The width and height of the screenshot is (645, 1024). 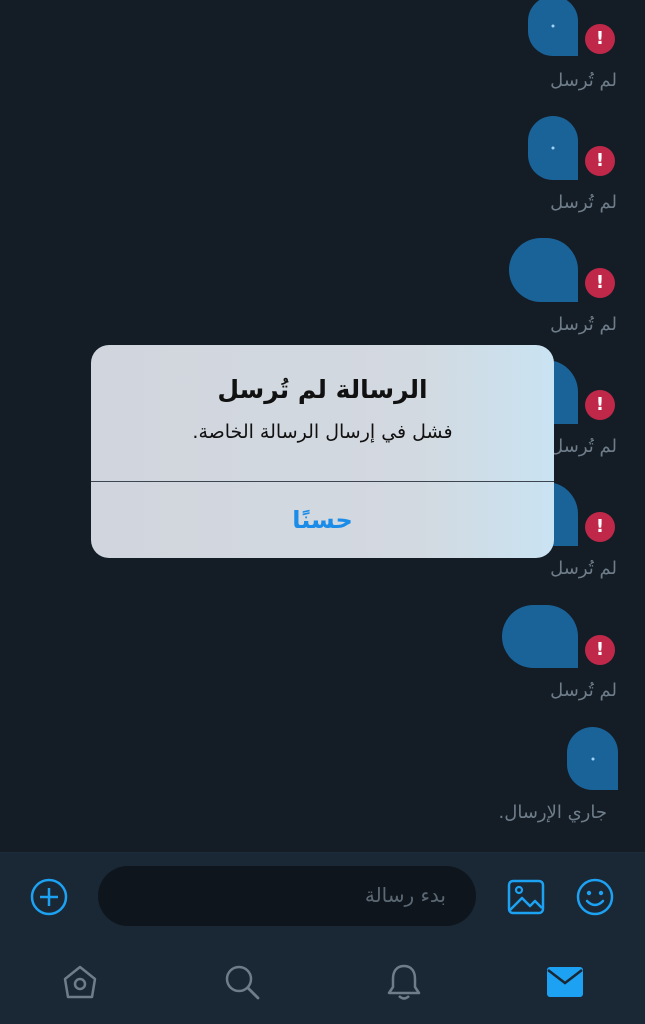 What do you see at coordinates (287, 896) in the screenshot?
I see `message-input: بدء رسالة` at bounding box center [287, 896].